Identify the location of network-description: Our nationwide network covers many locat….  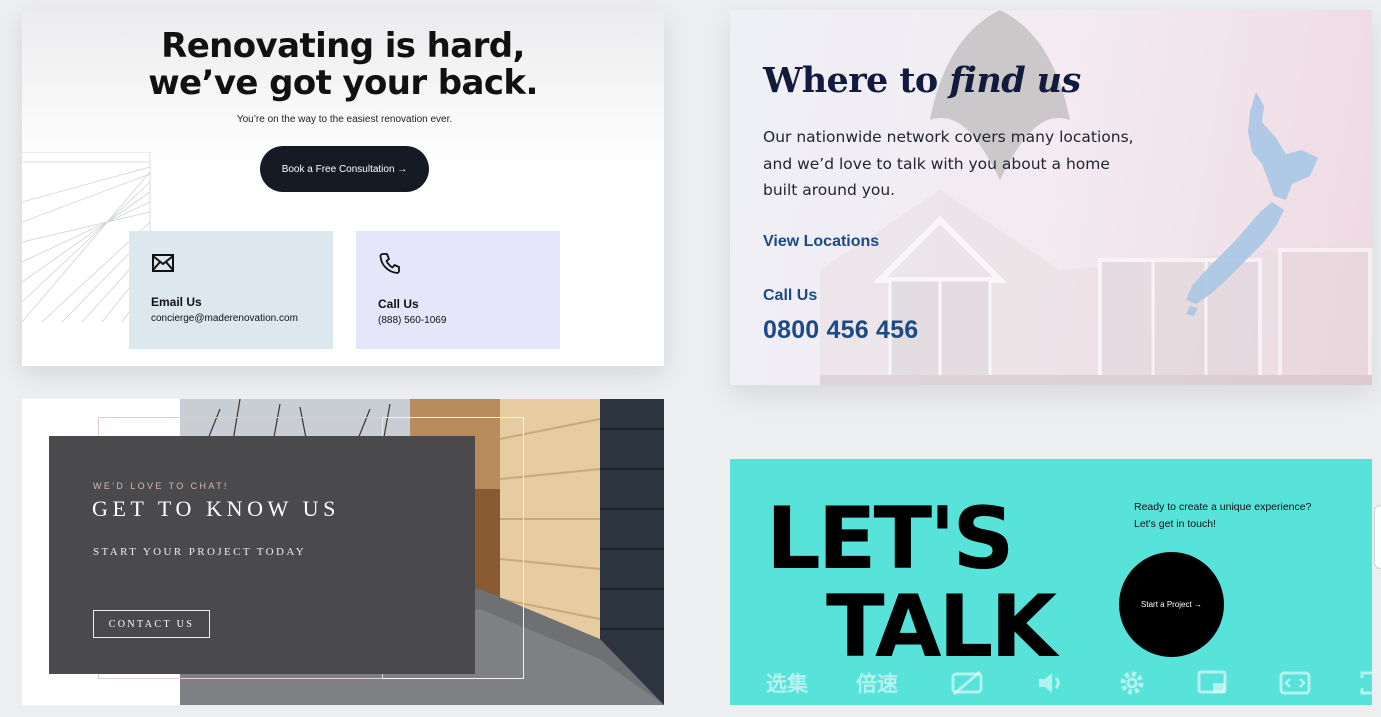
(948, 163).